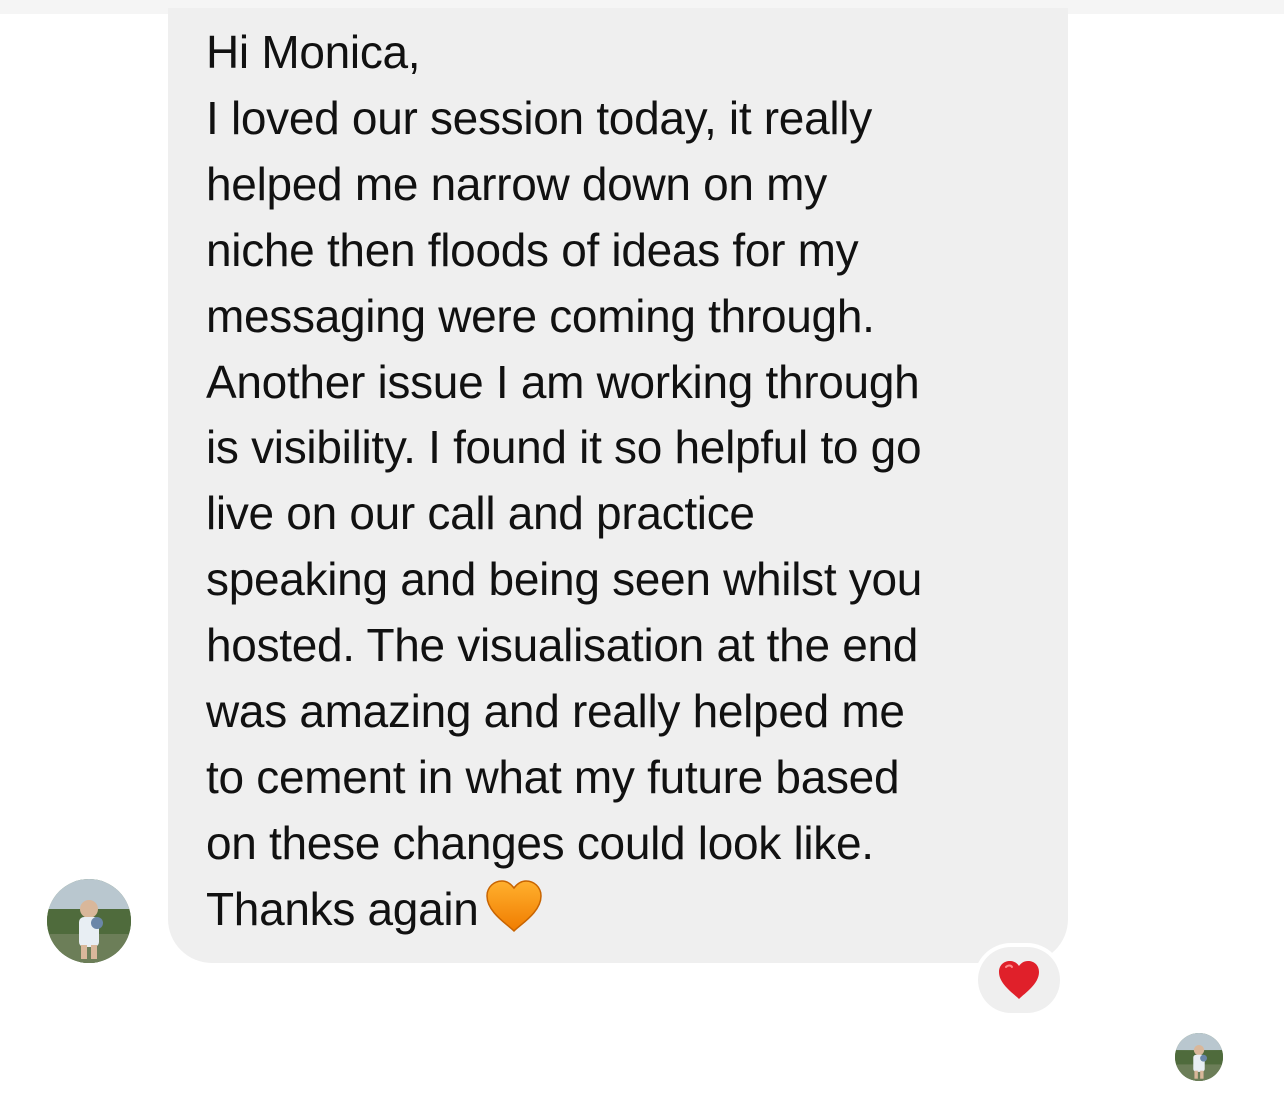 The height and width of the screenshot is (1104, 1284). Describe the element at coordinates (532, 249) in the screenshot. I see `message-line: niche then floods of ideas for my` at that location.